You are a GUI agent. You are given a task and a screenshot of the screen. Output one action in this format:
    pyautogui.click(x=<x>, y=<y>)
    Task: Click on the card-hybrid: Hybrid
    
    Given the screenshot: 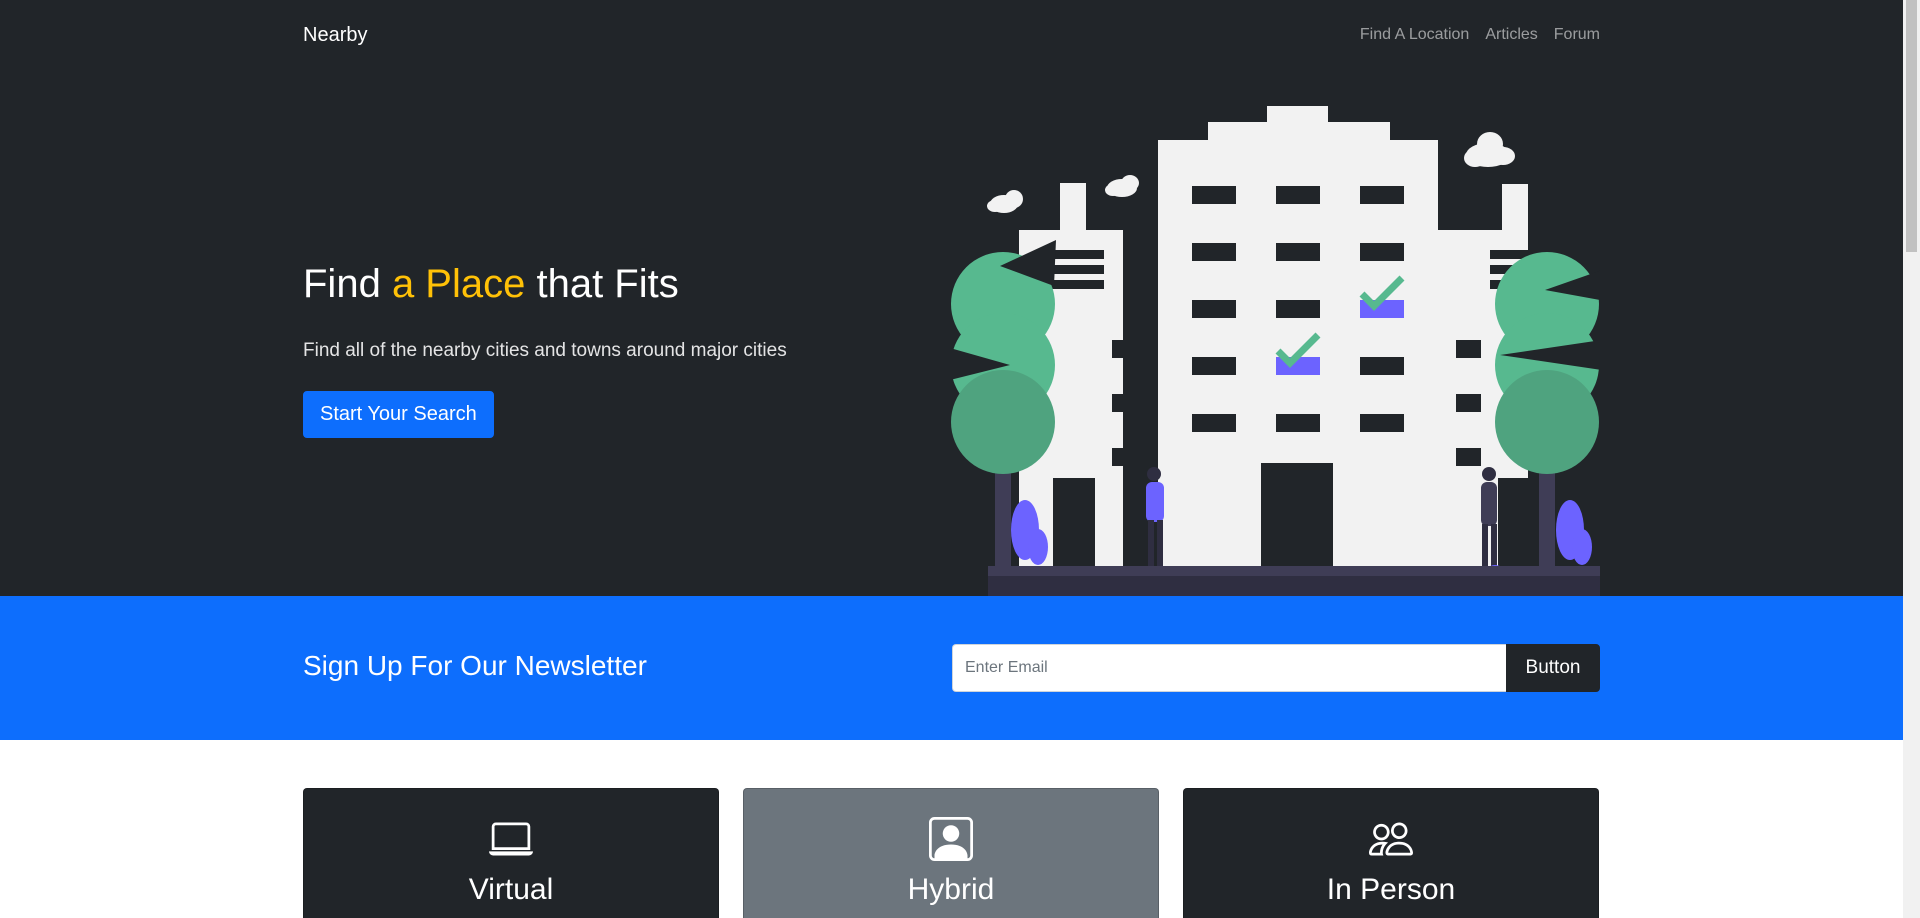 What is the action you would take?
    pyautogui.click(x=951, y=853)
    